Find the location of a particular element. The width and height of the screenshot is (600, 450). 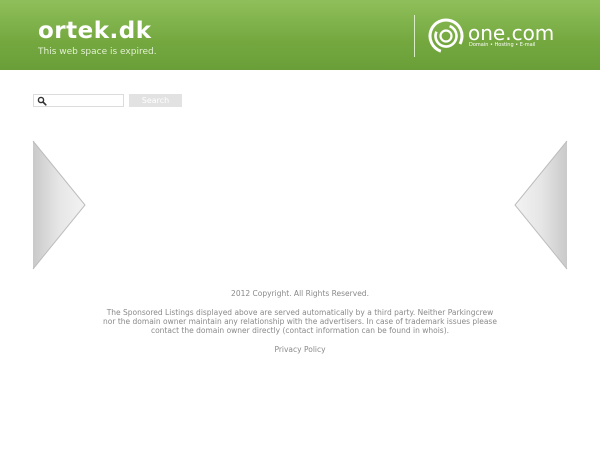

privacy-policy-link: Privacy Policy is located at coordinates (299, 349).